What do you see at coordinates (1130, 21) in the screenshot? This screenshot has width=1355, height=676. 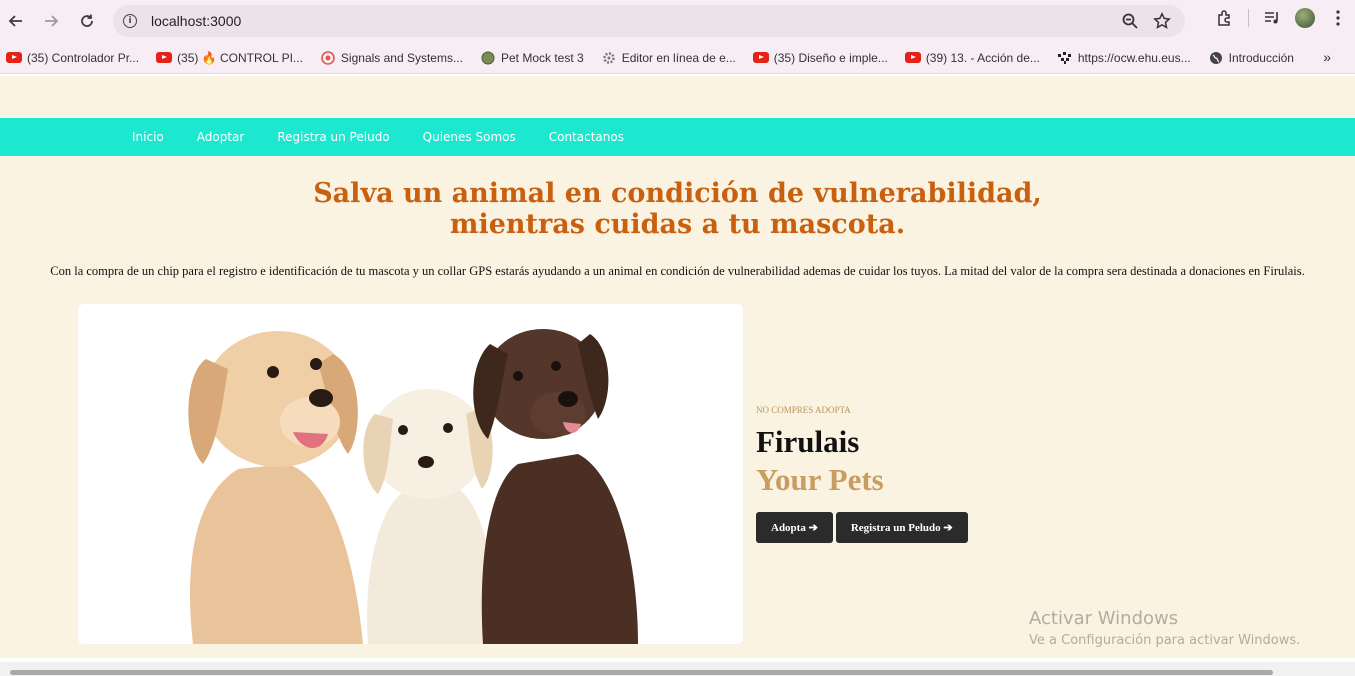 I see `zoom-icon` at bounding box center [1130, 21].